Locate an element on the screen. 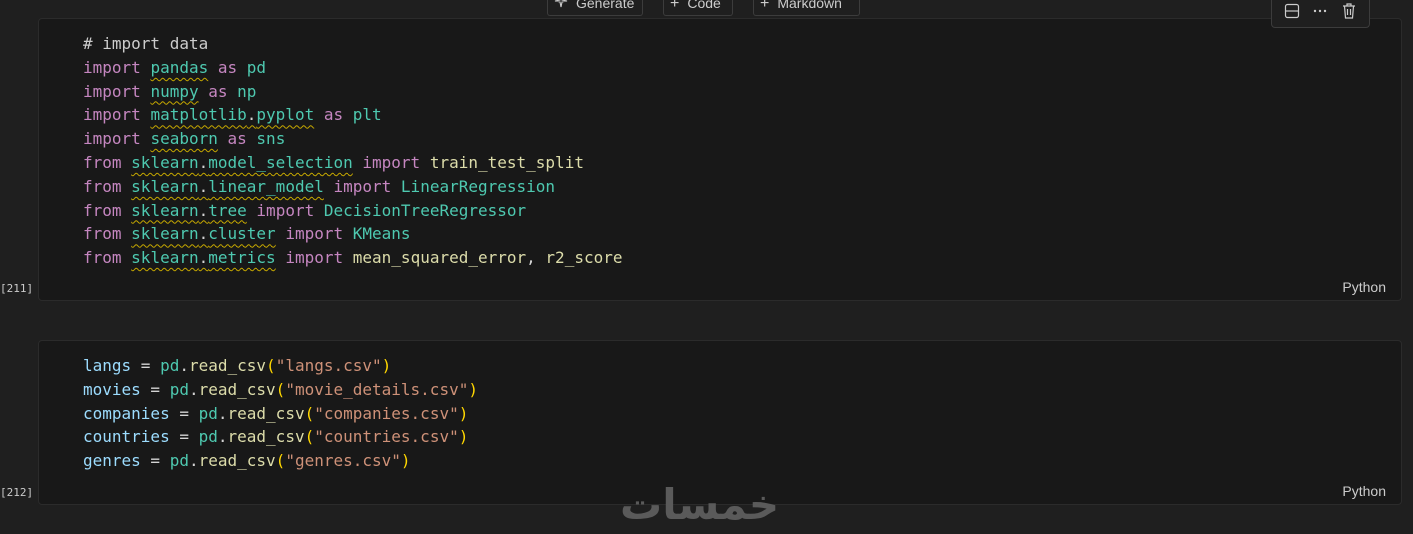 This screenshot has width=1413, height=534. markdown-label: Markdown is located at coordinates (809, 5).